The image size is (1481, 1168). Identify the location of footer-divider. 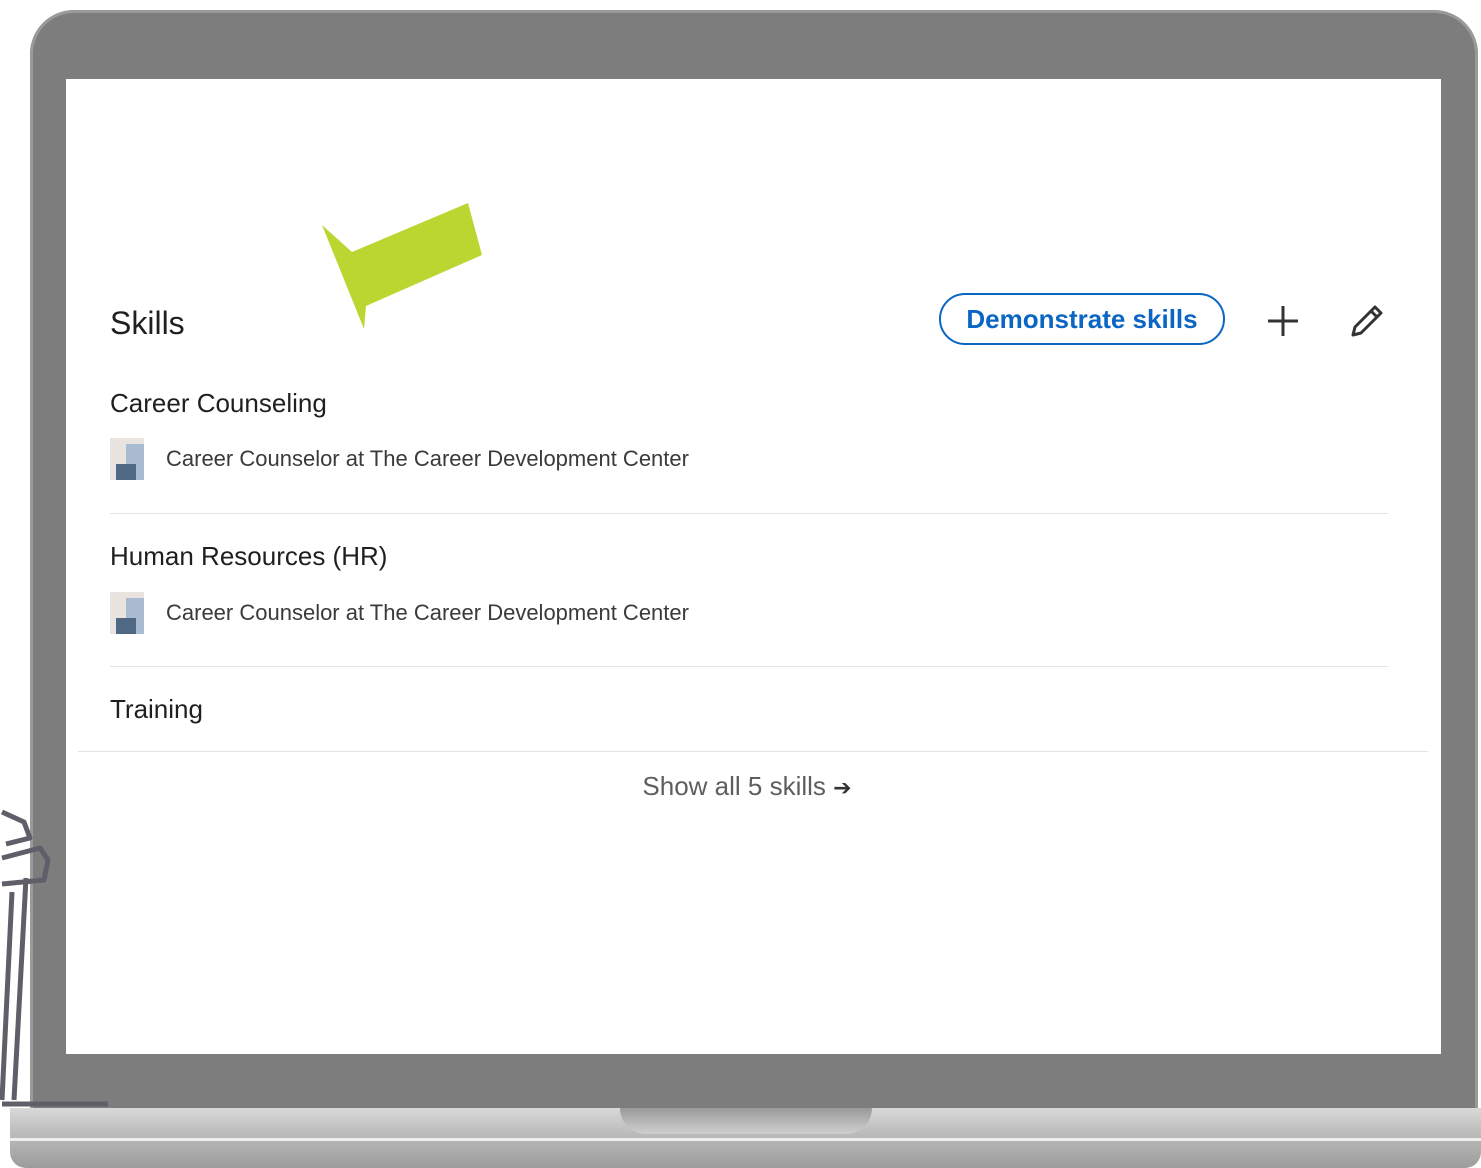
(753, 751).